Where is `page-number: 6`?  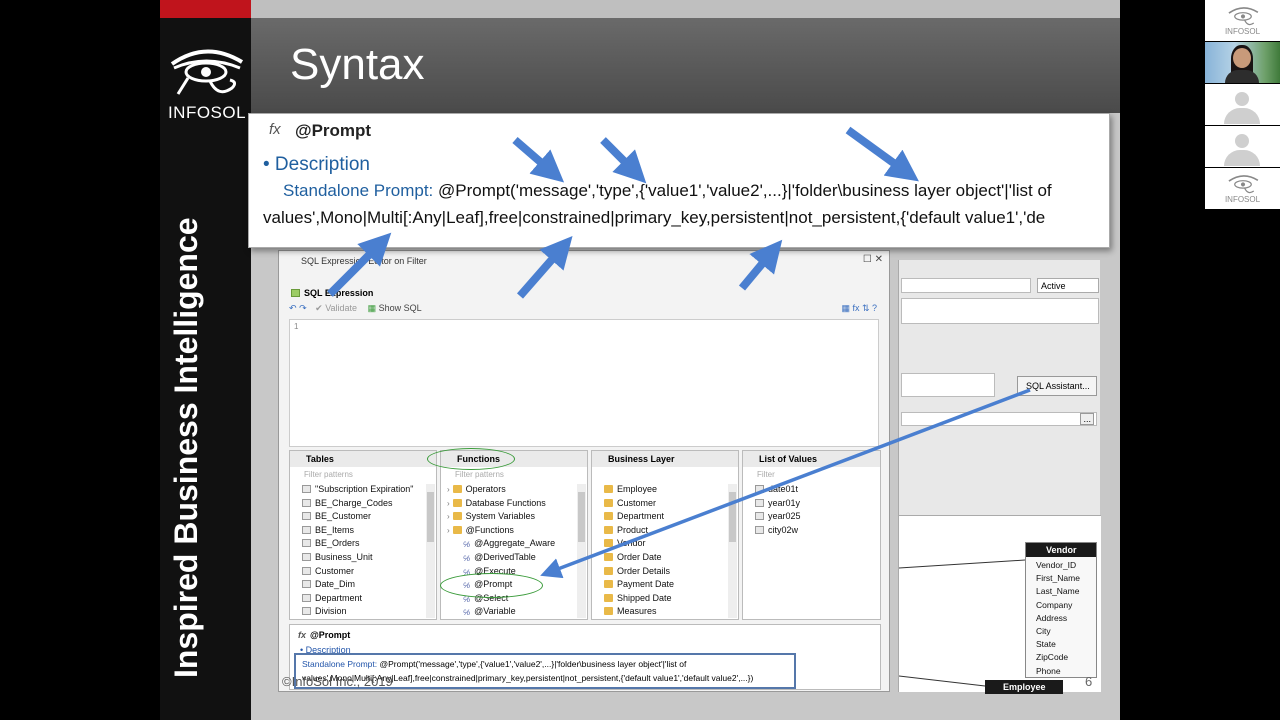 page-number: 6 is located at coordinates (1089, 681).